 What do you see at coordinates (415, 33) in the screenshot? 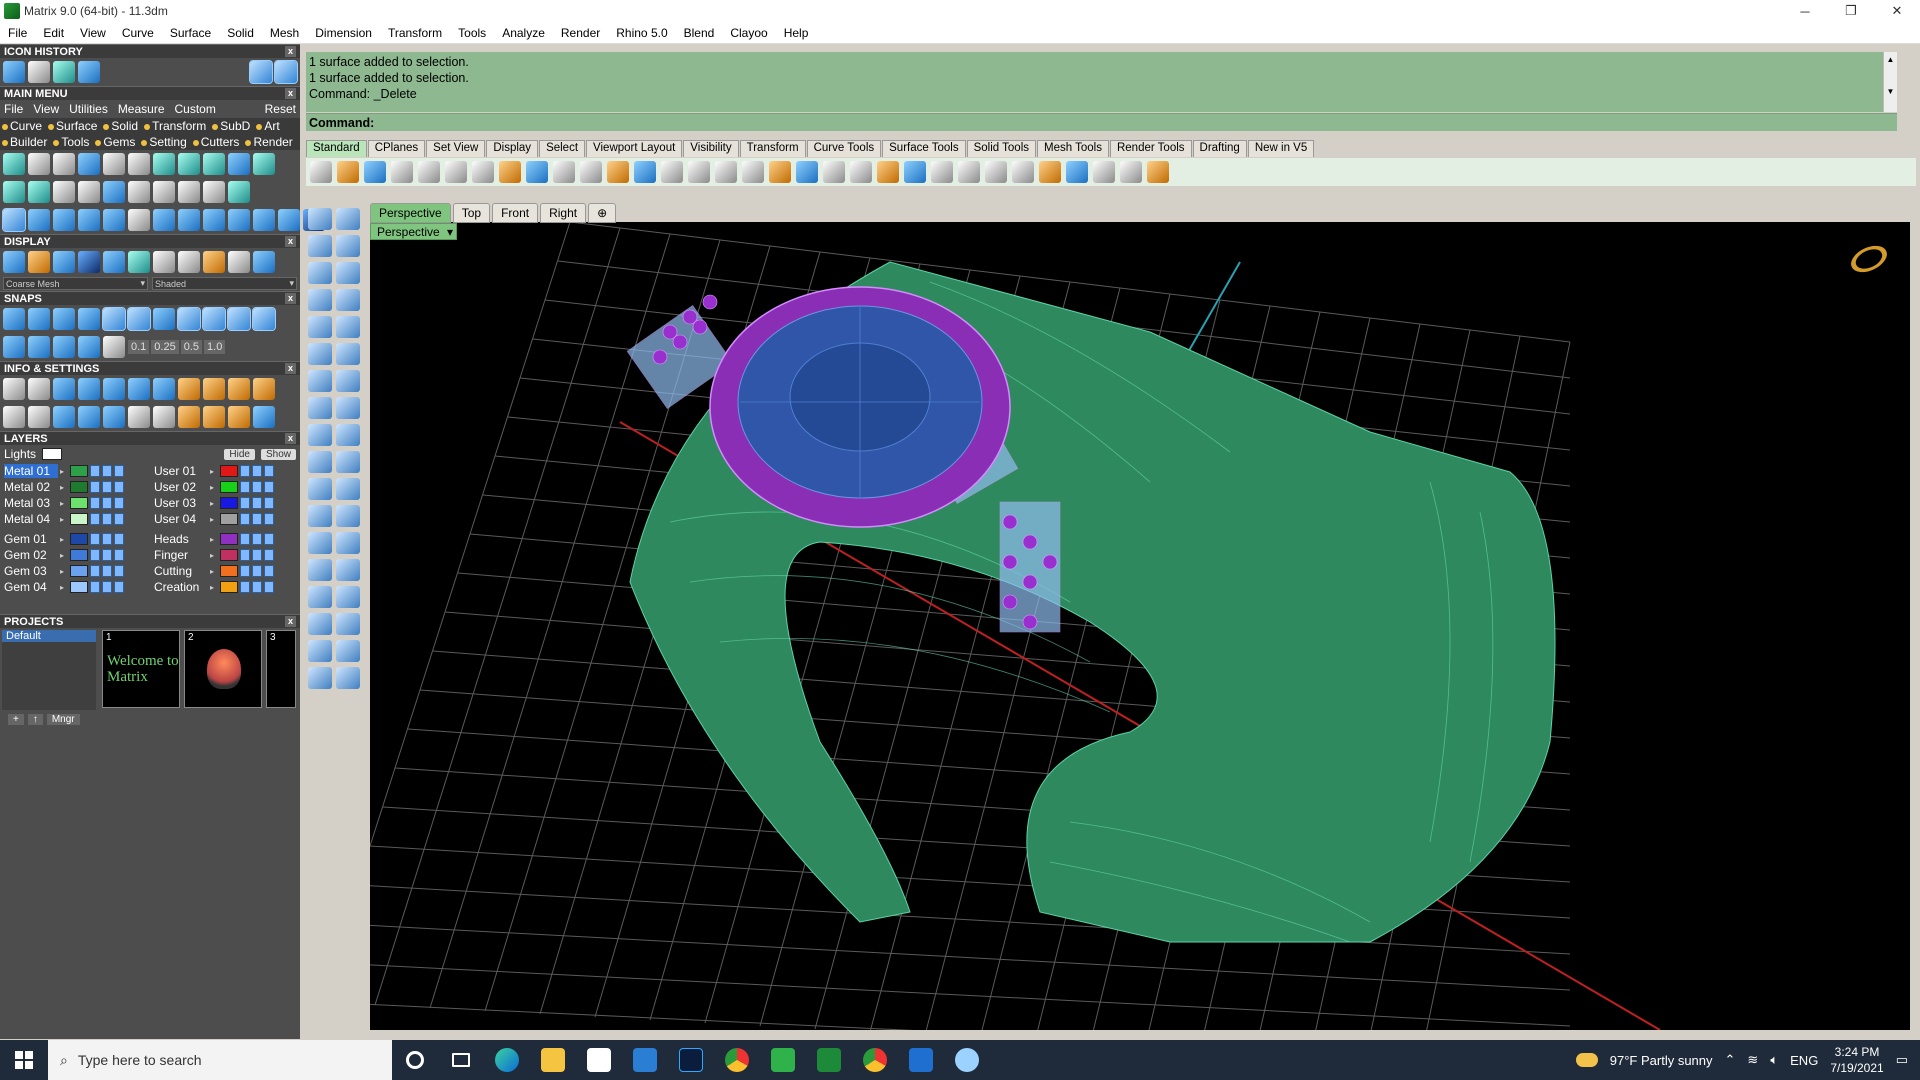
I see `menu-transform: Transform` at bounding box center [415, 33].